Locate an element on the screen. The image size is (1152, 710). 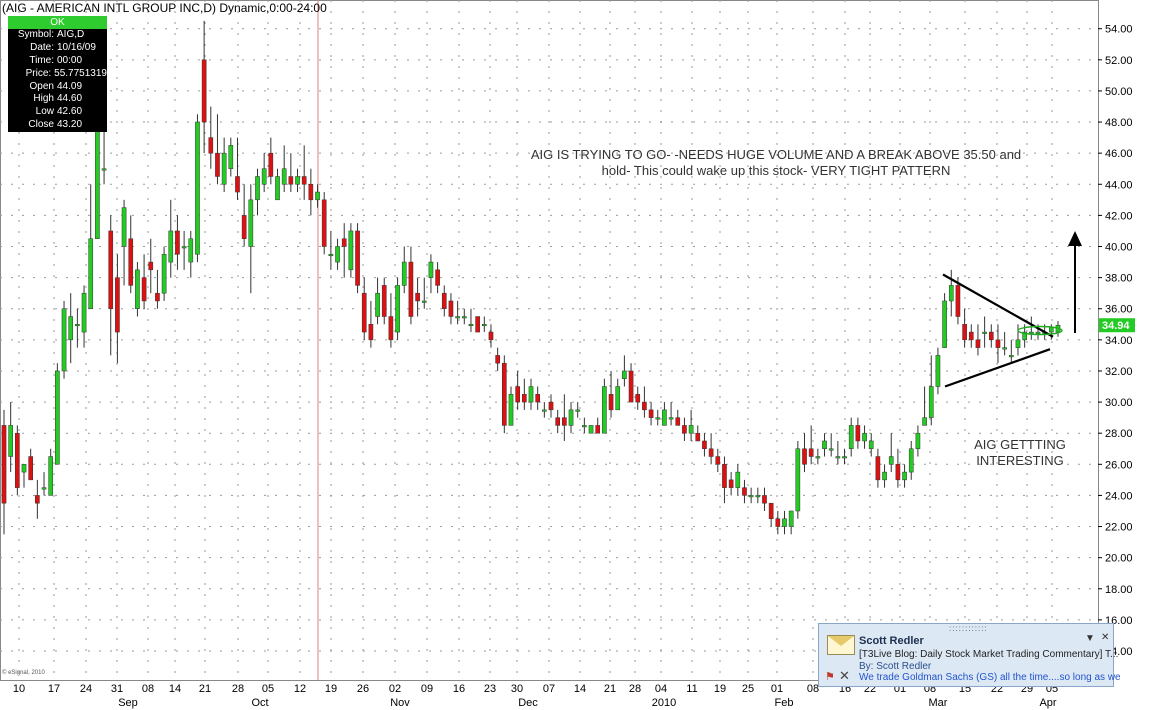
options-dropdown-icon: ▼ is located at coordinates (1090, 638).